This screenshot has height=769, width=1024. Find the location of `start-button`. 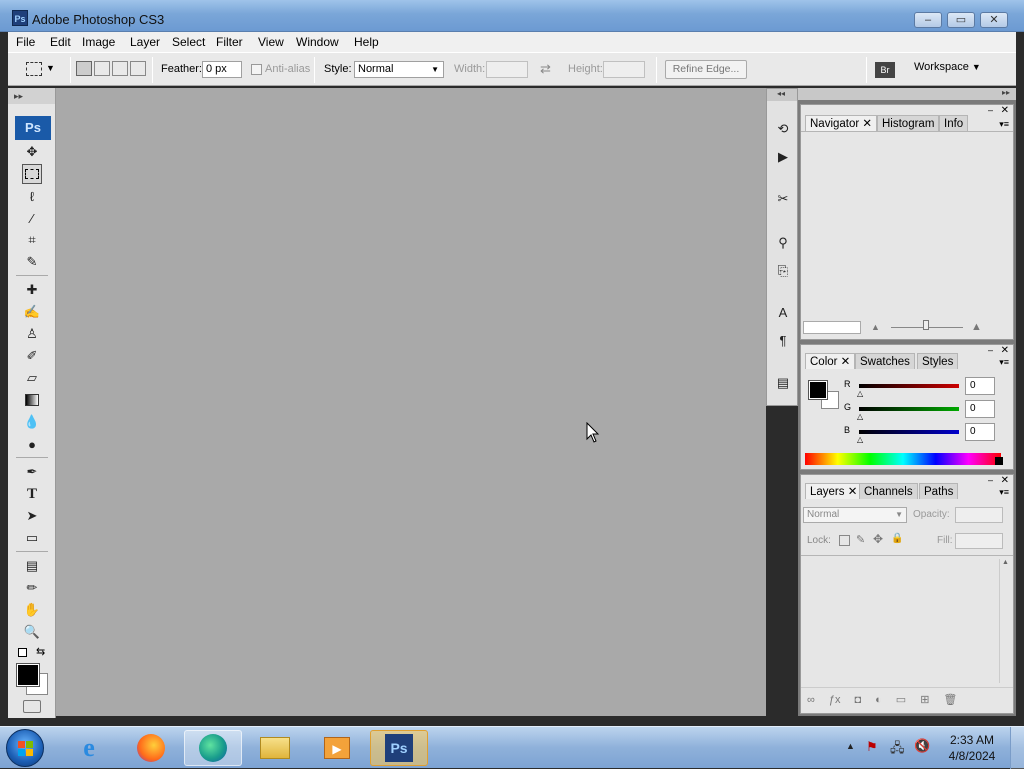

start-button is located at coordinates (25, 748).